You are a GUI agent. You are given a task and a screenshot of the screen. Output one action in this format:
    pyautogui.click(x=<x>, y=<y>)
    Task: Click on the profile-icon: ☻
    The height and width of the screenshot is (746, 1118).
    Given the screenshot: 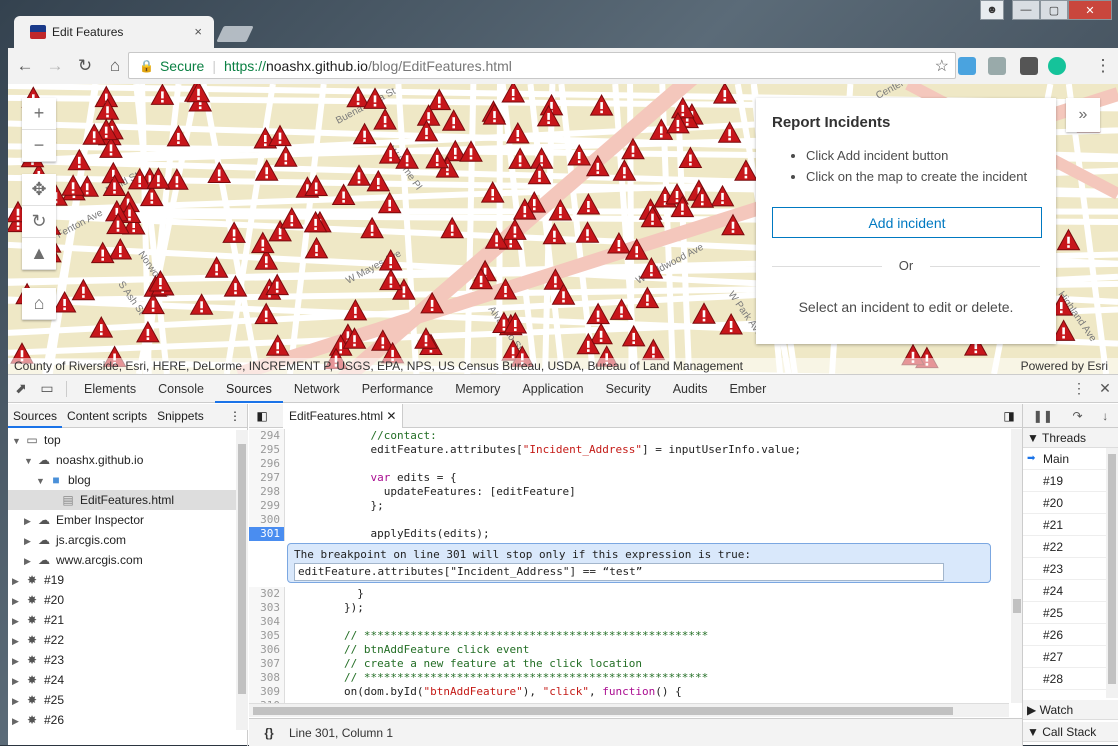 What is the action you would take?
    pyautogui.click(x=992, y=10)
    